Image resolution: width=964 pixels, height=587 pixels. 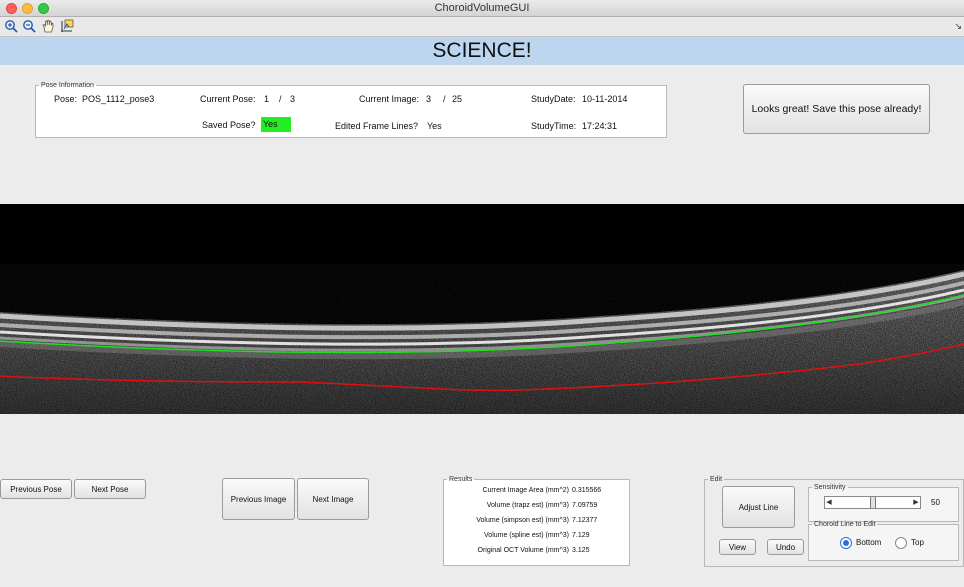 I want to click on adjust-line-button: Adjust Line, so click(x=758, y=507).